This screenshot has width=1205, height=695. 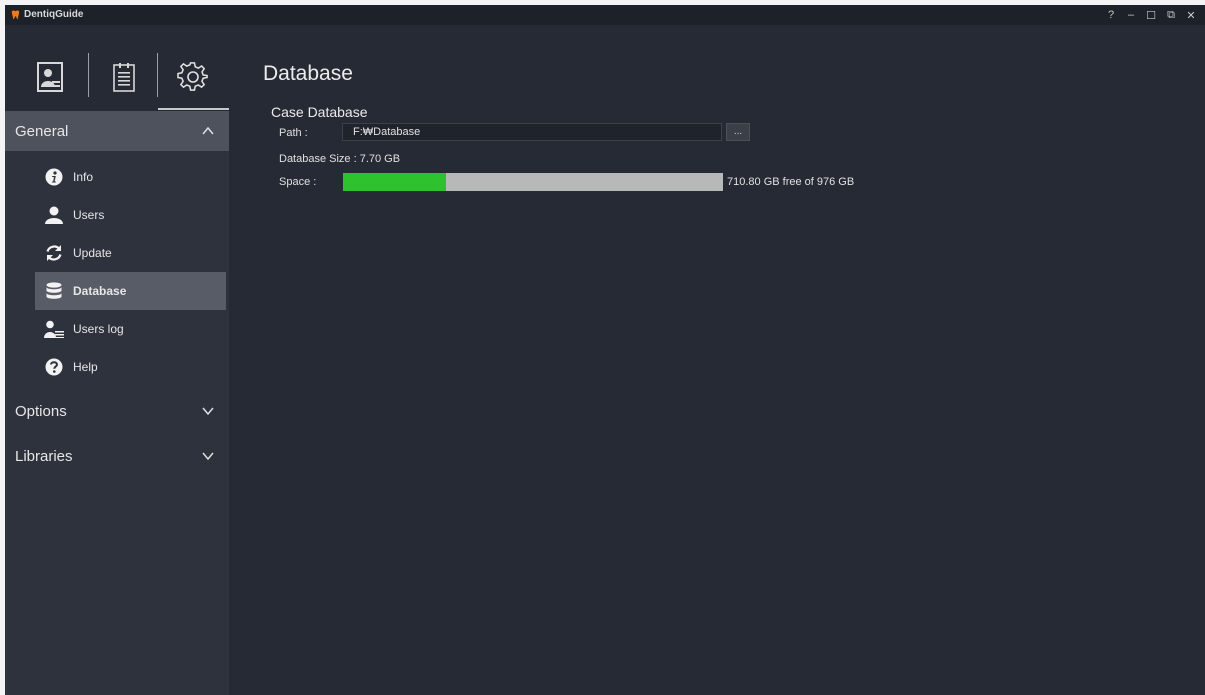 I want to click on sidebar-item-users: Users, so click(x=130, y=215).